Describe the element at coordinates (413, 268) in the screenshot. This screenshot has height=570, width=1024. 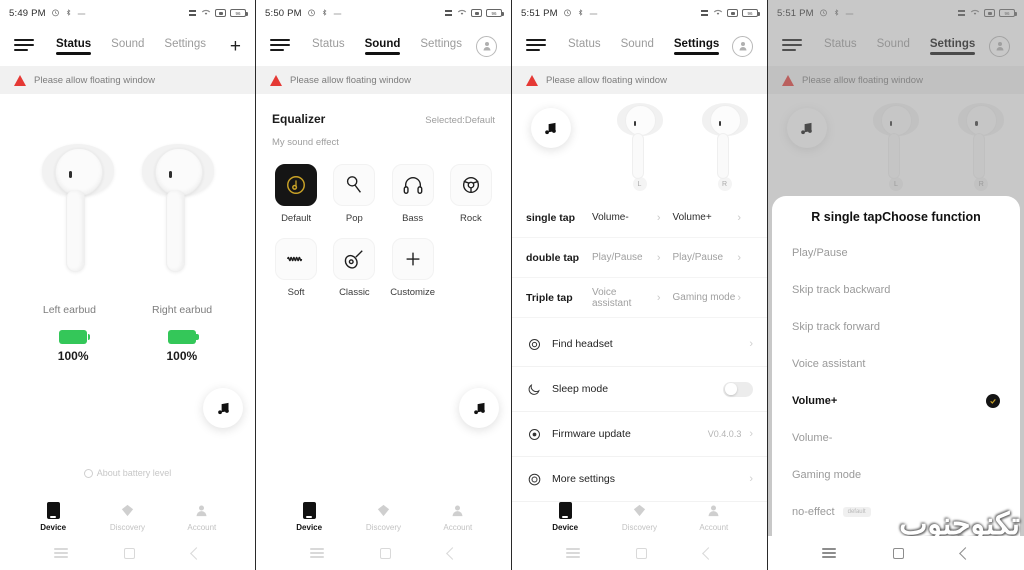
I see `preset-customize: Customize` at that location.